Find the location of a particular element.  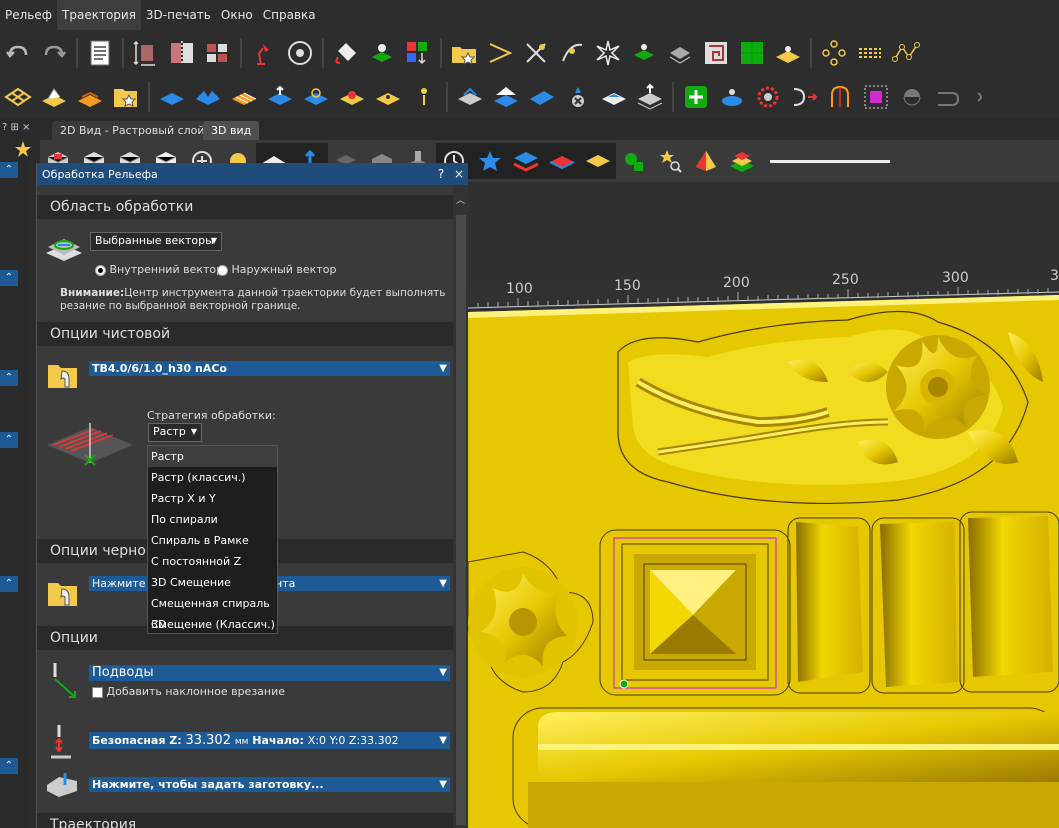

orange-block-icon is located at coordinates (90, 97).